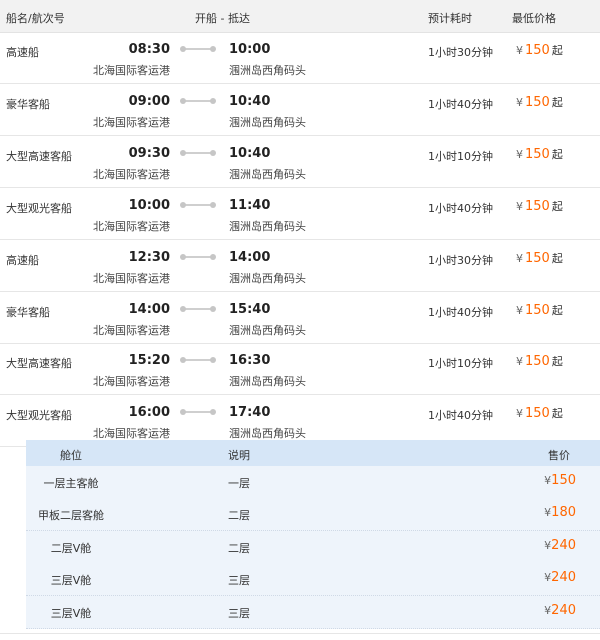 This screenshot has height=640, width=600. I want to click on cabin-name: 三层V舱, so click(71, 613).